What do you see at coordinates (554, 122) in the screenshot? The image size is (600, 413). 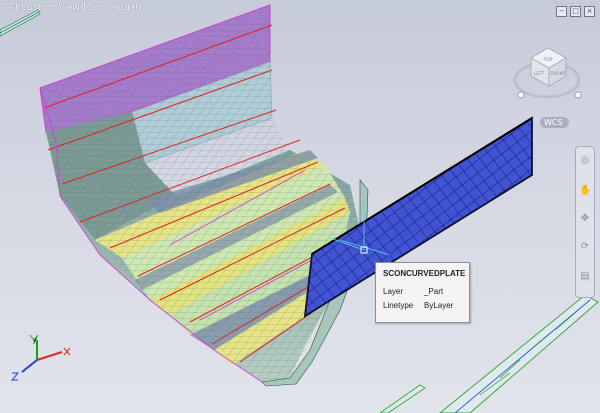 I see `wcs-menu: WCS` at bounding box center [554, 122].